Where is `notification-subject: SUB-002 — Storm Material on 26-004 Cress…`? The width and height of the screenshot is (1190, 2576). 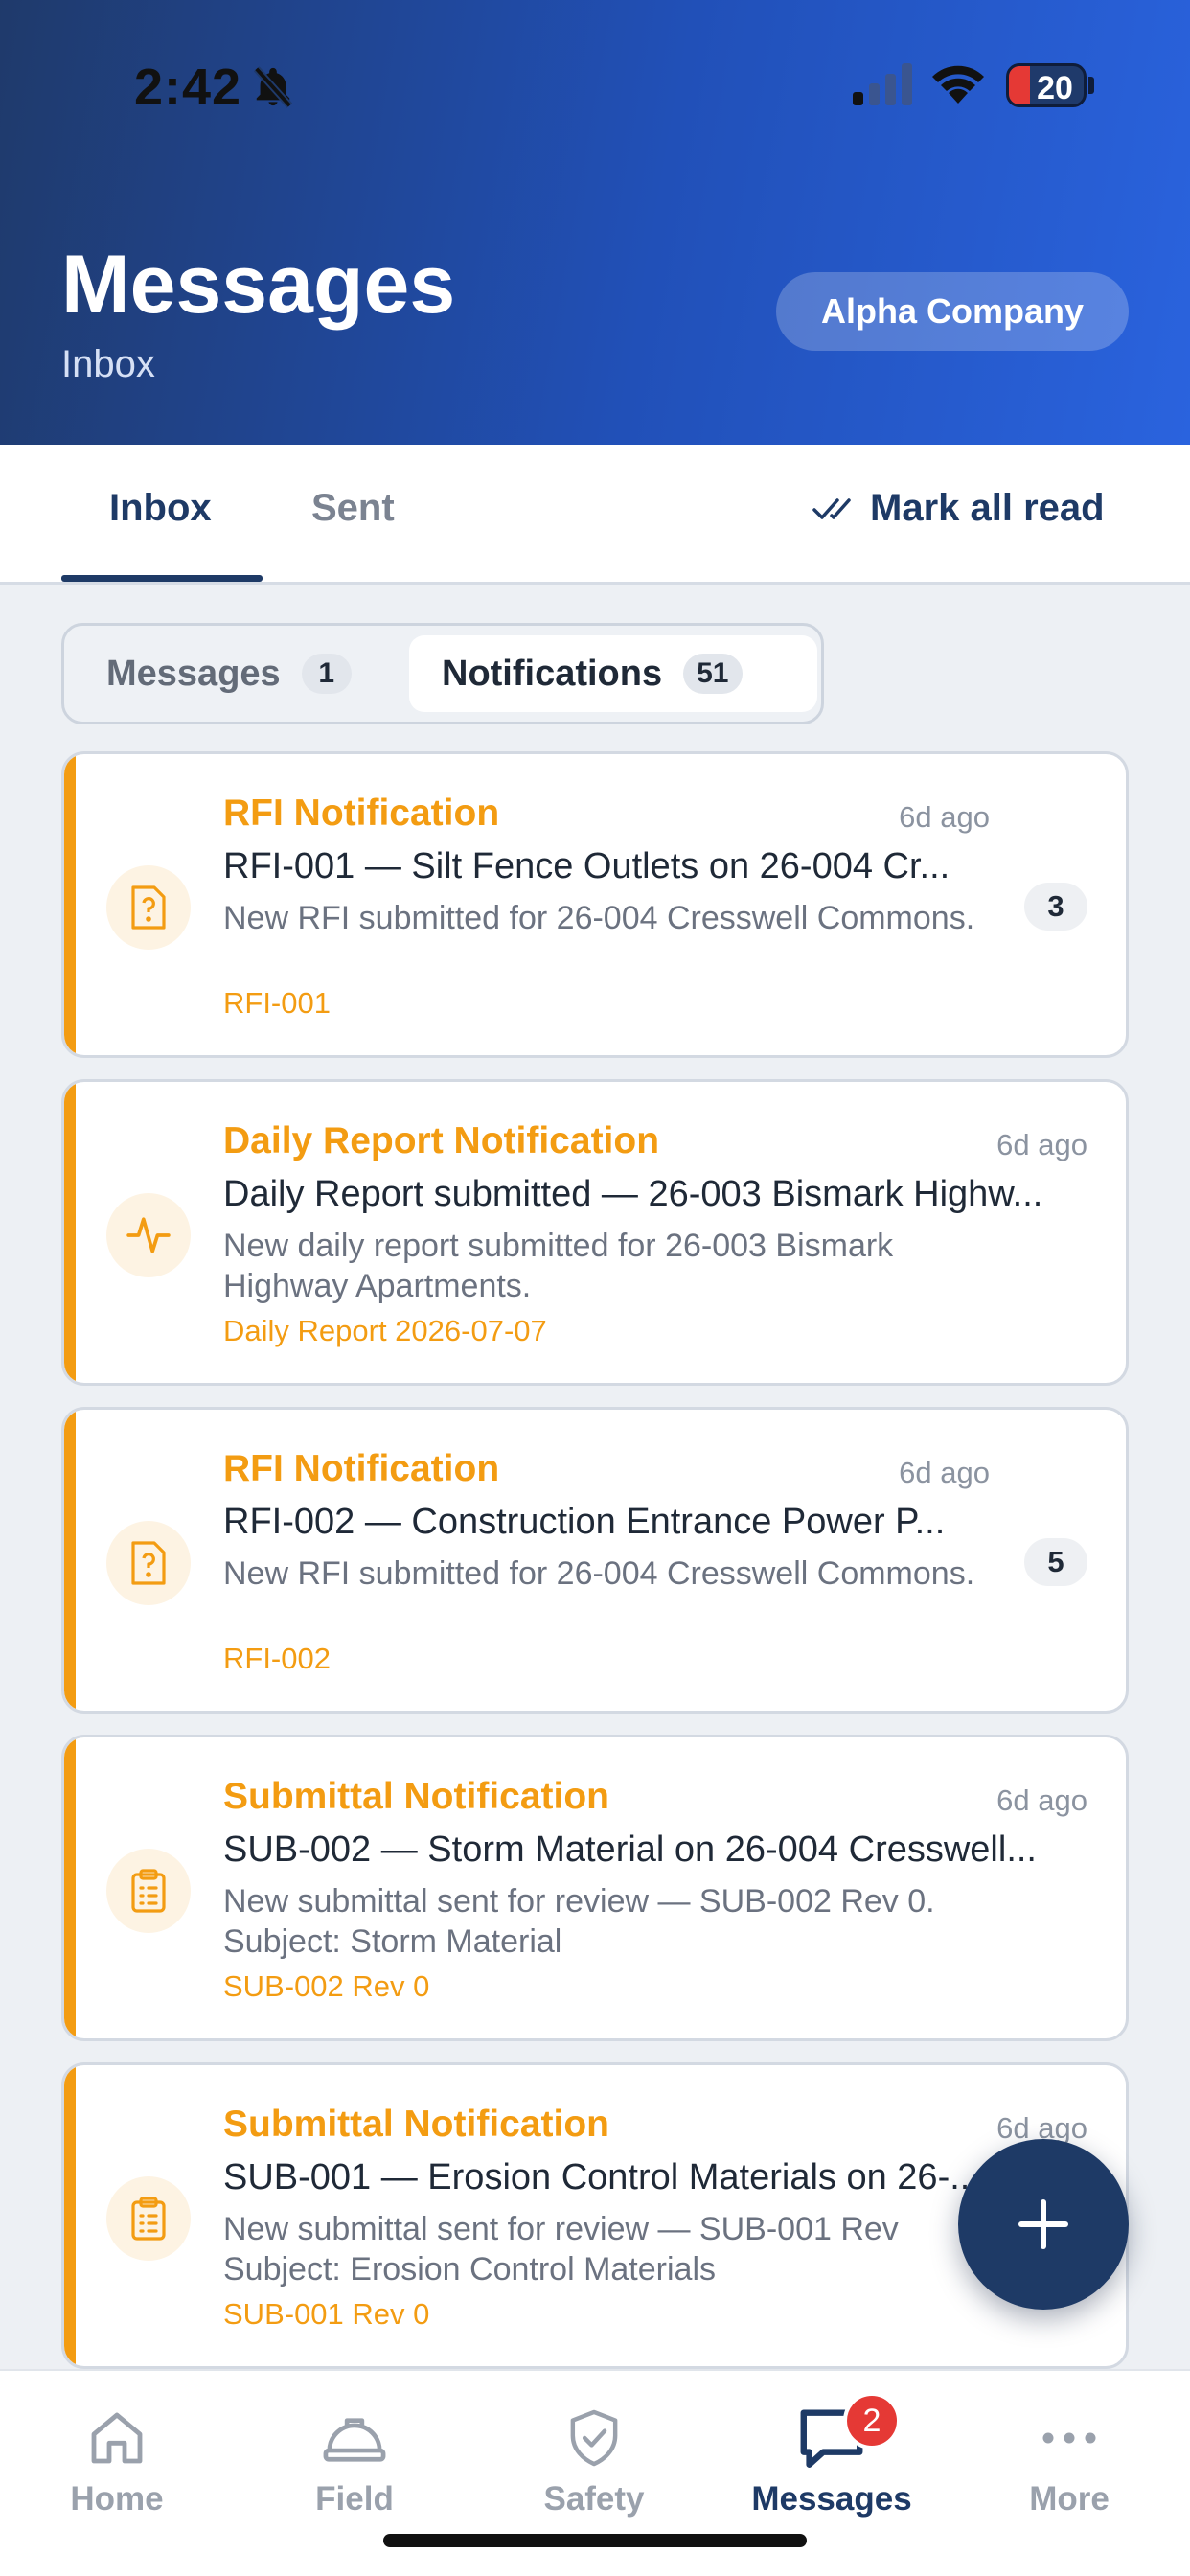
notification-subject: SUB-002 — Storm Material on 26-004 Cress… is located at coordinates (630, 1849).